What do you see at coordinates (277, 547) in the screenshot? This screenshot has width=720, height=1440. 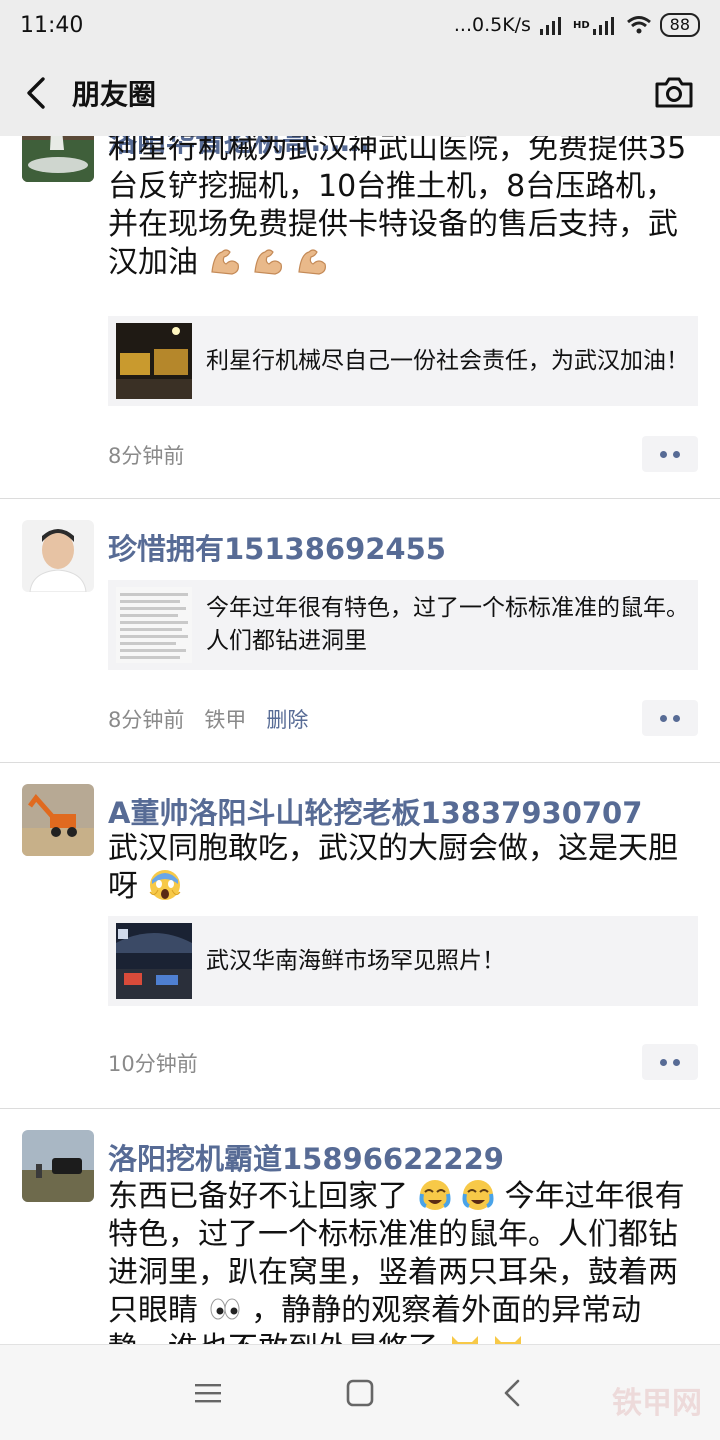 I see `post-author-name: 珍惜拥有15138692455` at bounding box center [277, 547].